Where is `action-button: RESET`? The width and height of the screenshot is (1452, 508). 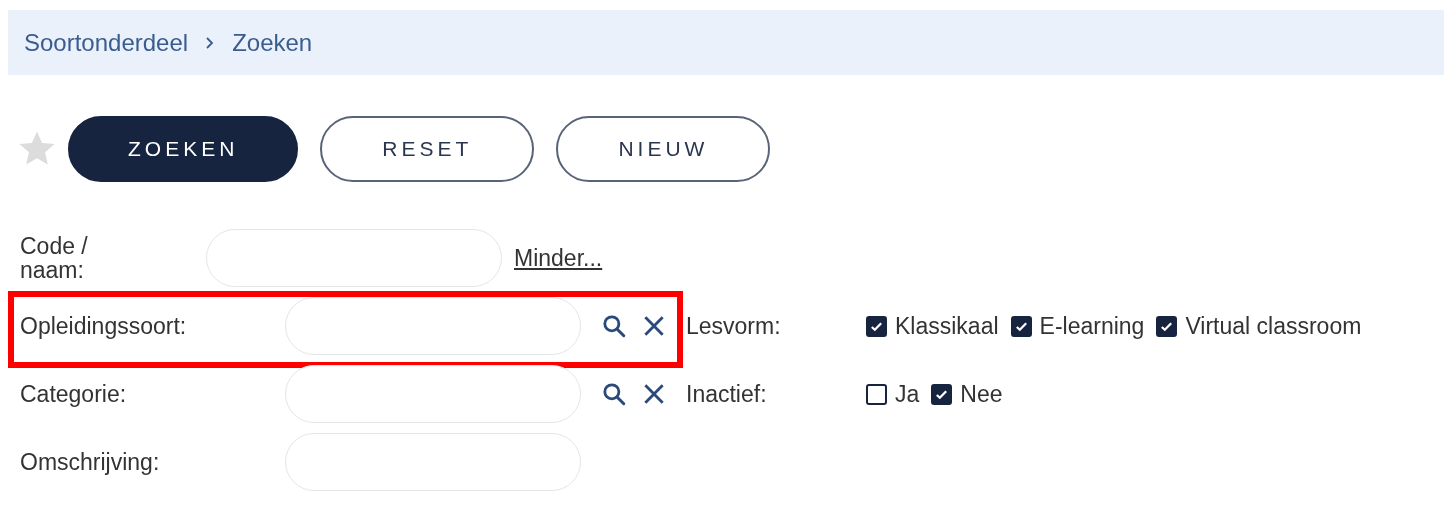
action-button: RESET is located at coordinates (427, 149).